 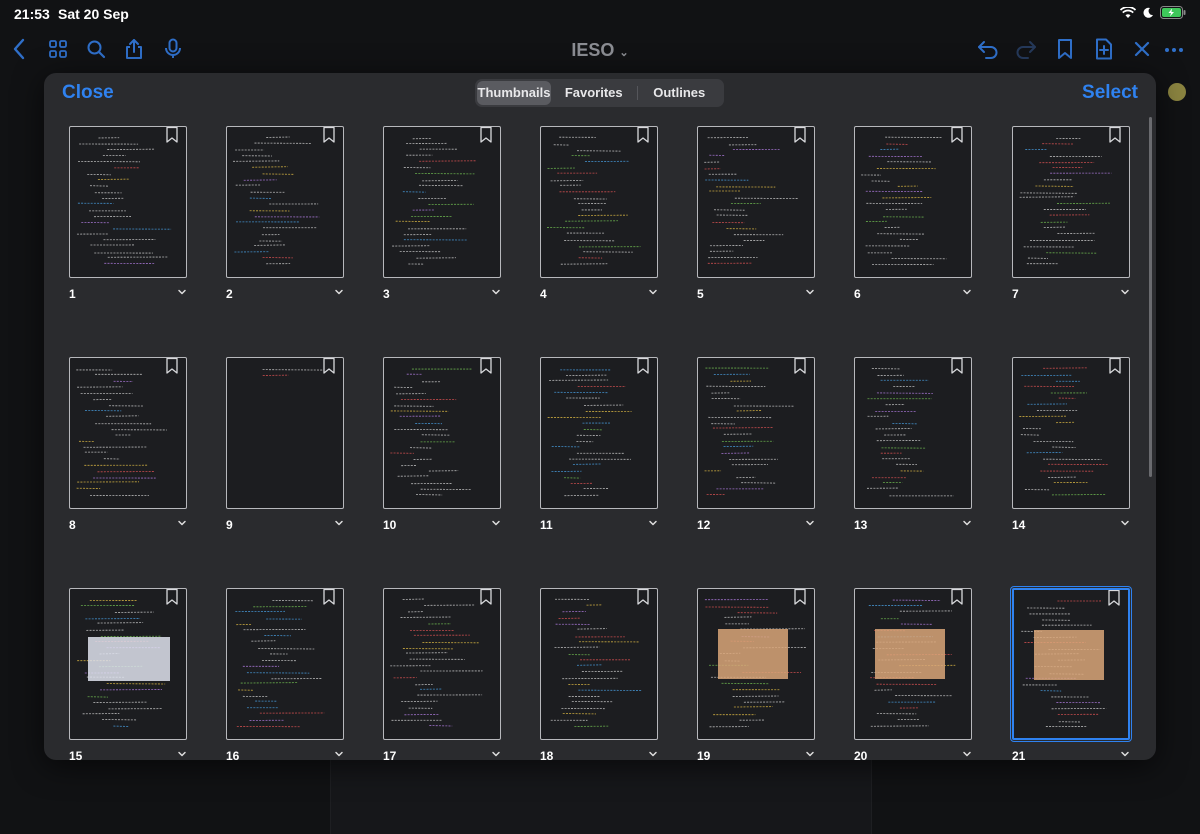 What do you see at coordinates (72, 294) in the screenshot?
I see `page-number: 1` at bounding box center [72, 294].